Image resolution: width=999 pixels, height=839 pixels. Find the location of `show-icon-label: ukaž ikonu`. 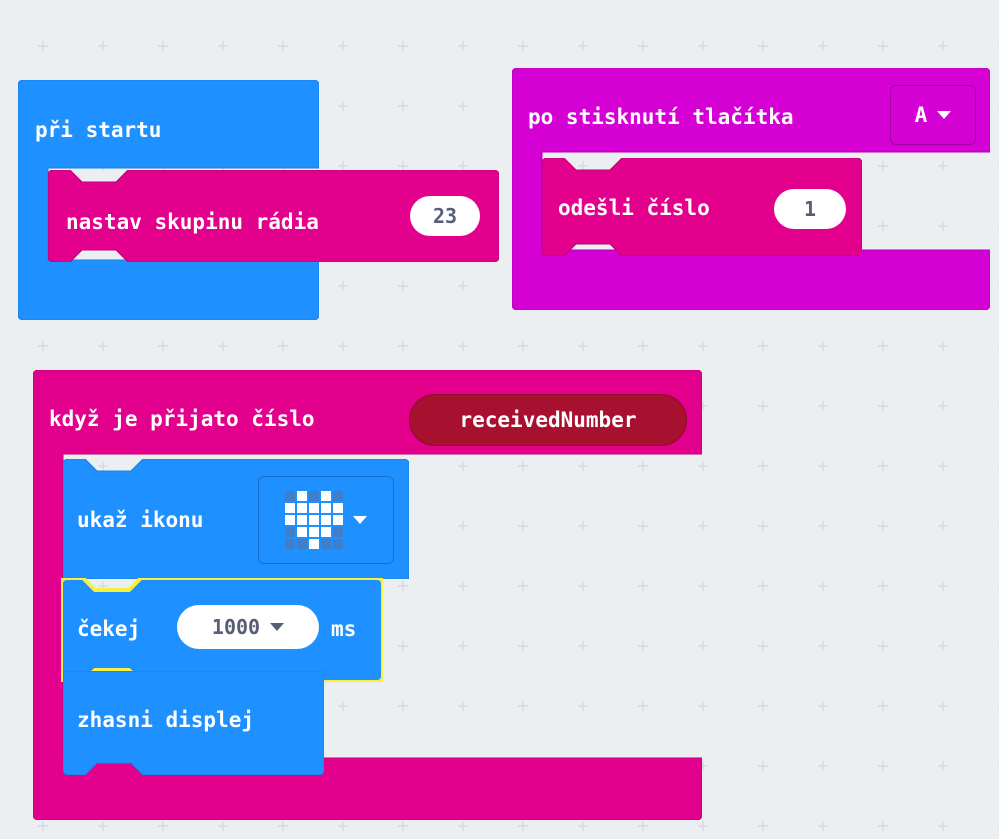

show-icon-label: ukaž ikonu is located at coordinates (140, 520).